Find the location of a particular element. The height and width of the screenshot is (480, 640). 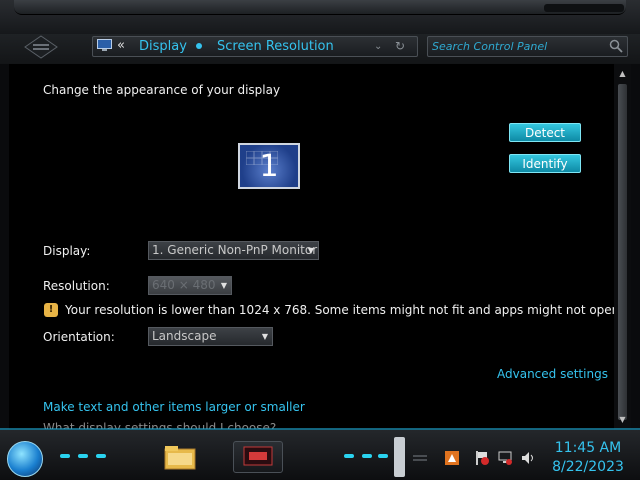

monitor-preview: 1 is located at coordinates (269, 166).